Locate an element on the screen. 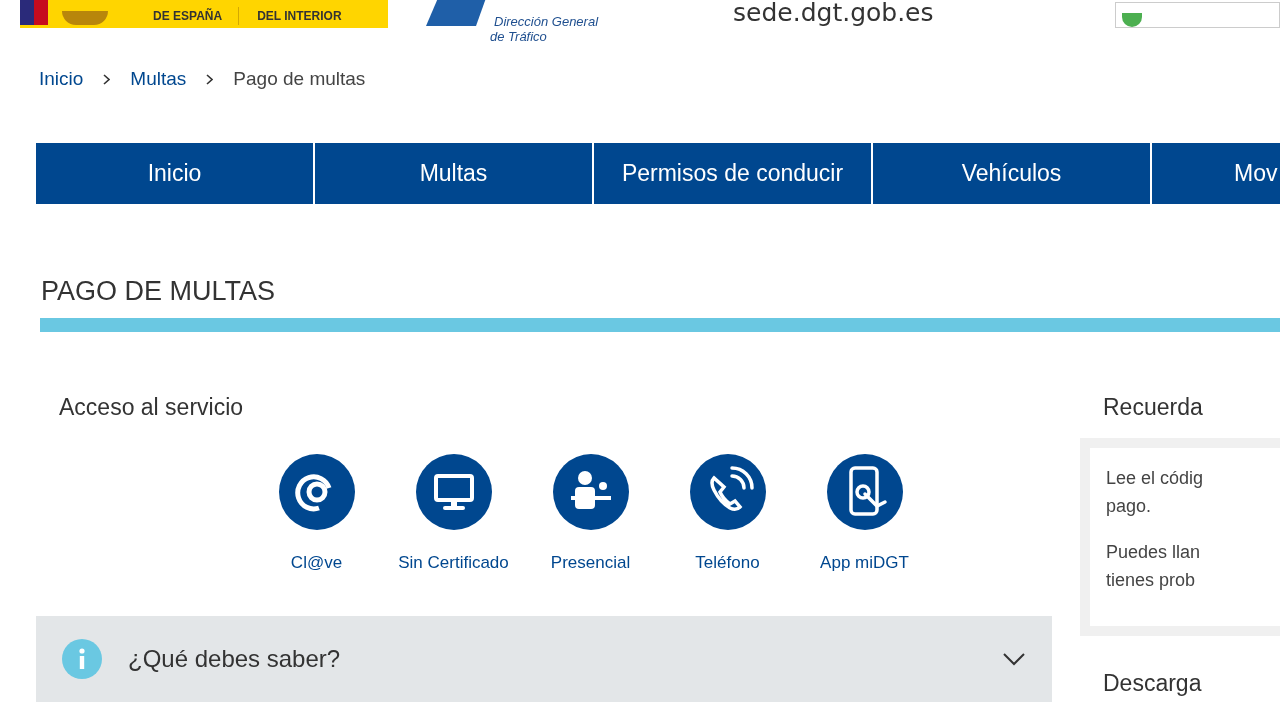 Image resolution: width=1280 pixels, height=720 pixels. access-option-link: App miDGT is located at coordinates (864, 563).